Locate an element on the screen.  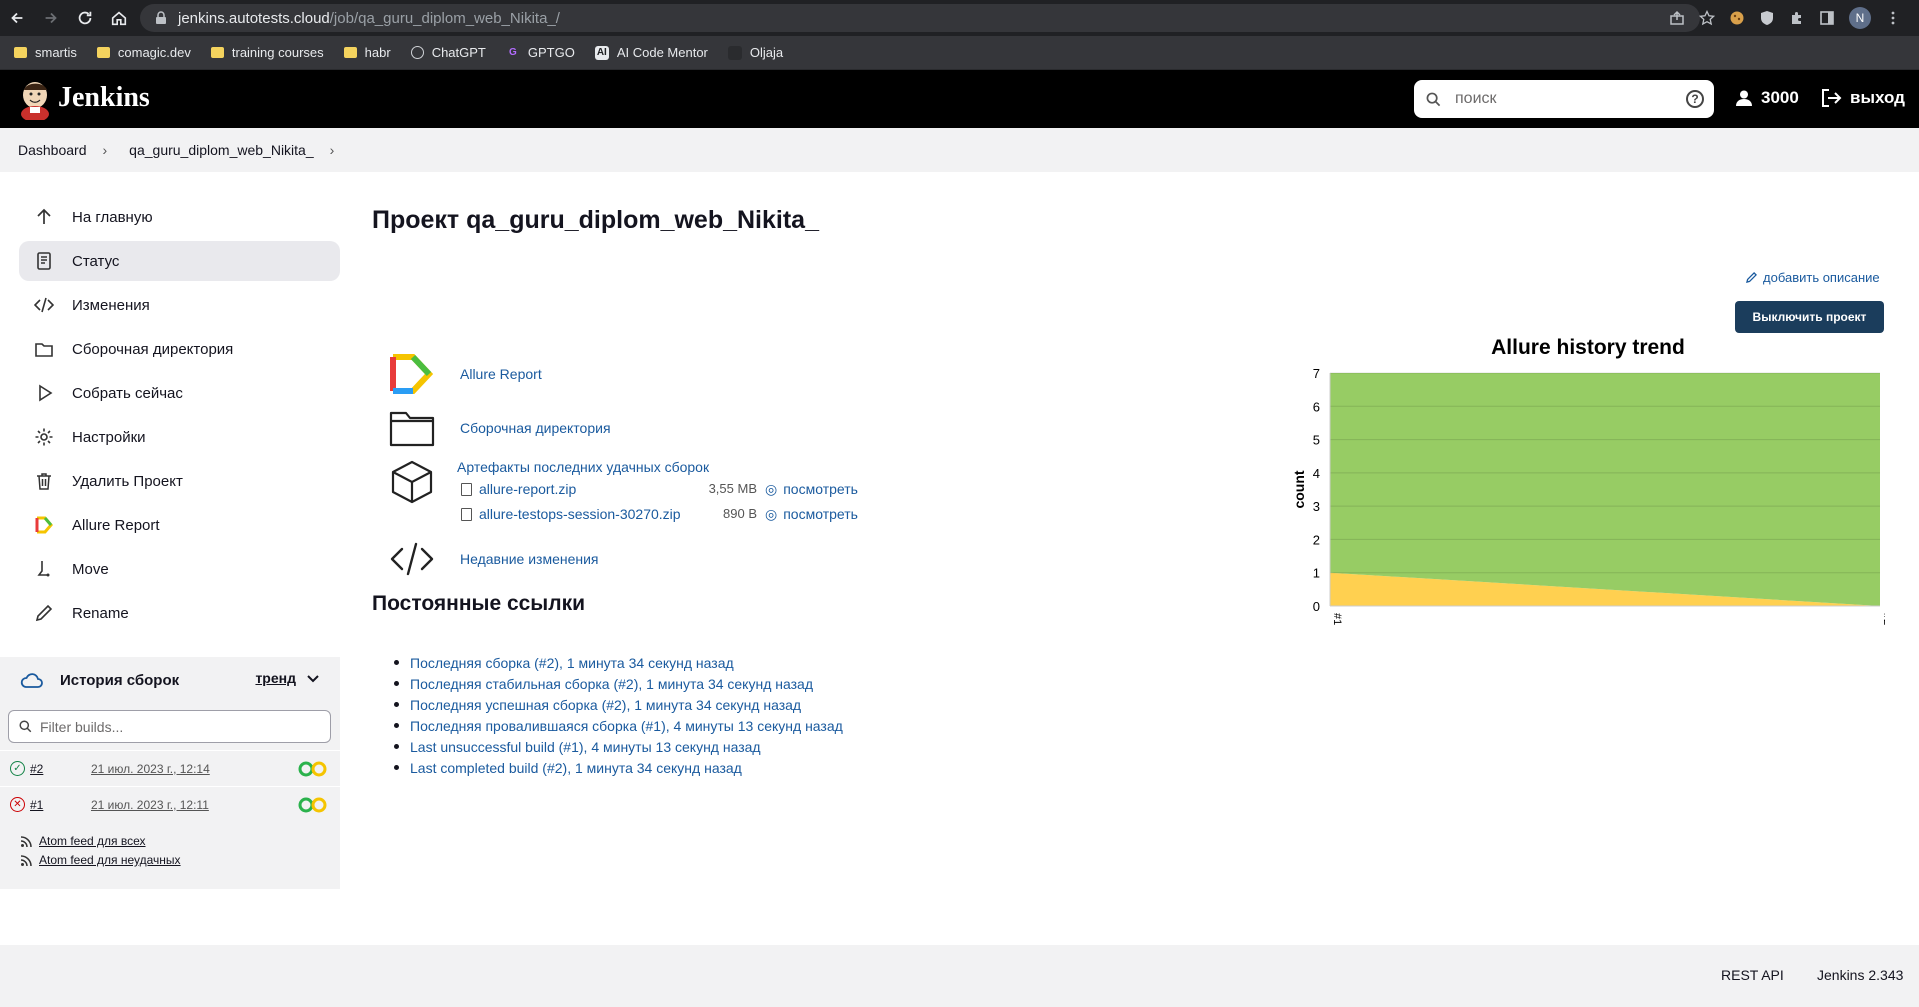
side-panel-icon is located at coordinates (1827, 18).